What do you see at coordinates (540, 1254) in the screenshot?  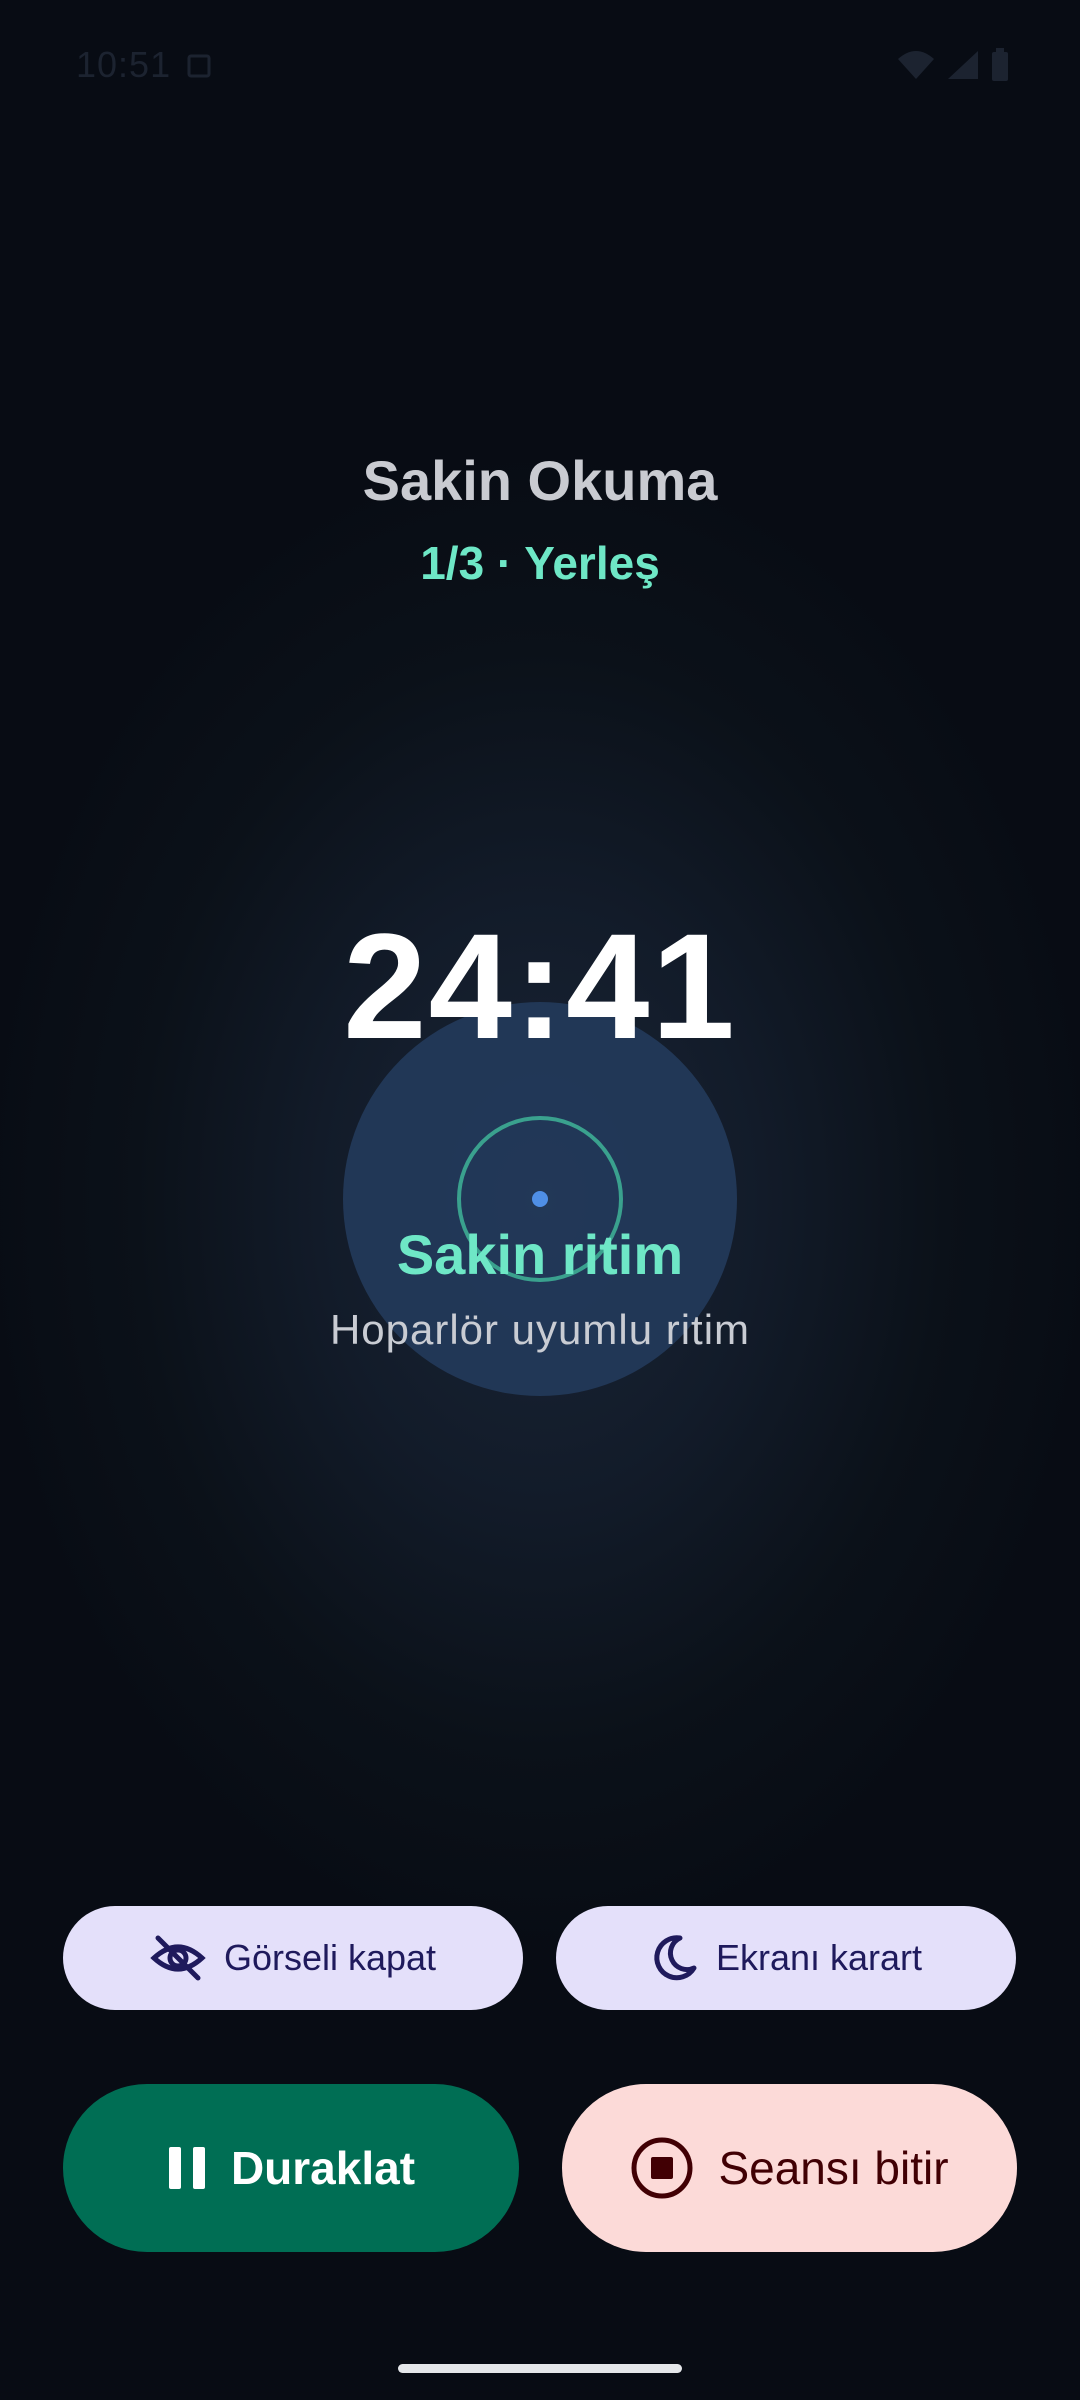 I see `rhythm-title: Sakin ritim` at bounding box center [540, 1254].